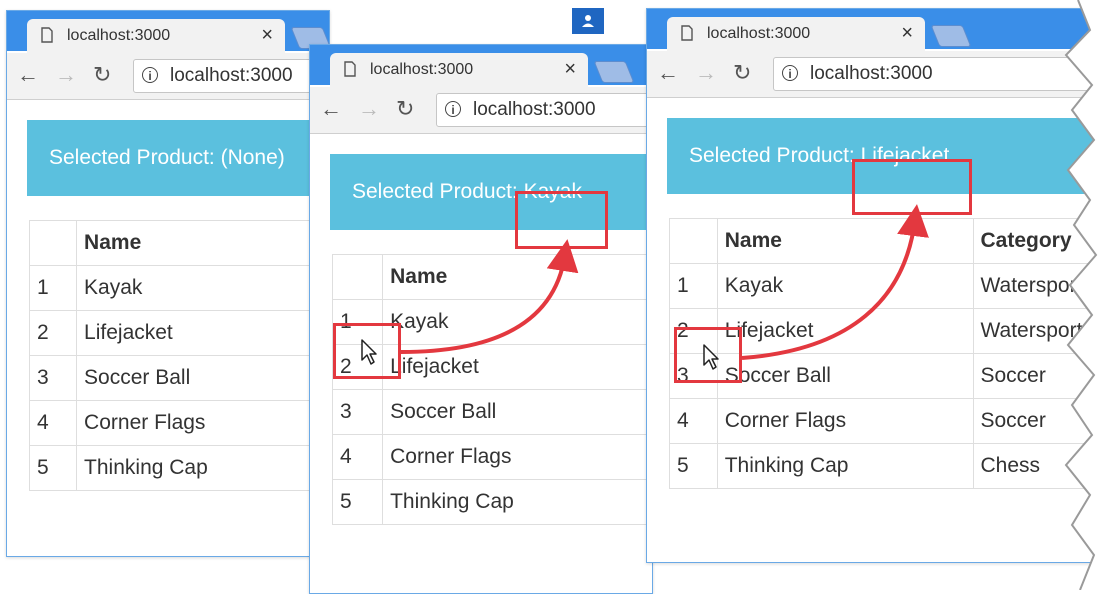 This screenshot has height=594, width=1102. Describe the element at coordinates (1037, 241) in the screenshot. I see `category-header: Category` at that location.